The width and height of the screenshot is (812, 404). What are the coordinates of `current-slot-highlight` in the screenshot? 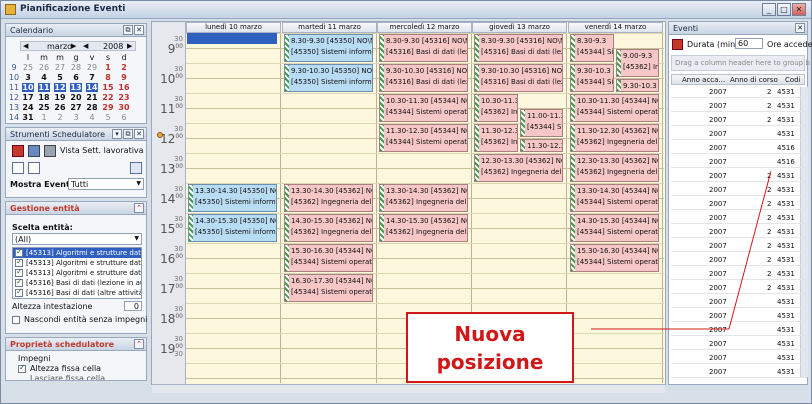 It's located at (232, 38).